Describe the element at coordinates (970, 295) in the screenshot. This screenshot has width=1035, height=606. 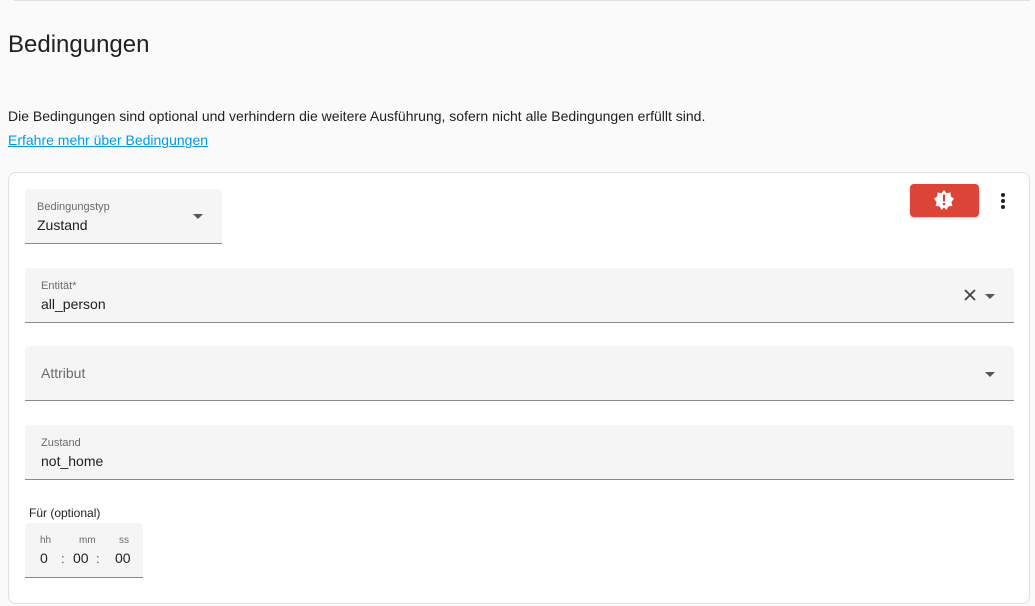
I see `close-icon` at that location.